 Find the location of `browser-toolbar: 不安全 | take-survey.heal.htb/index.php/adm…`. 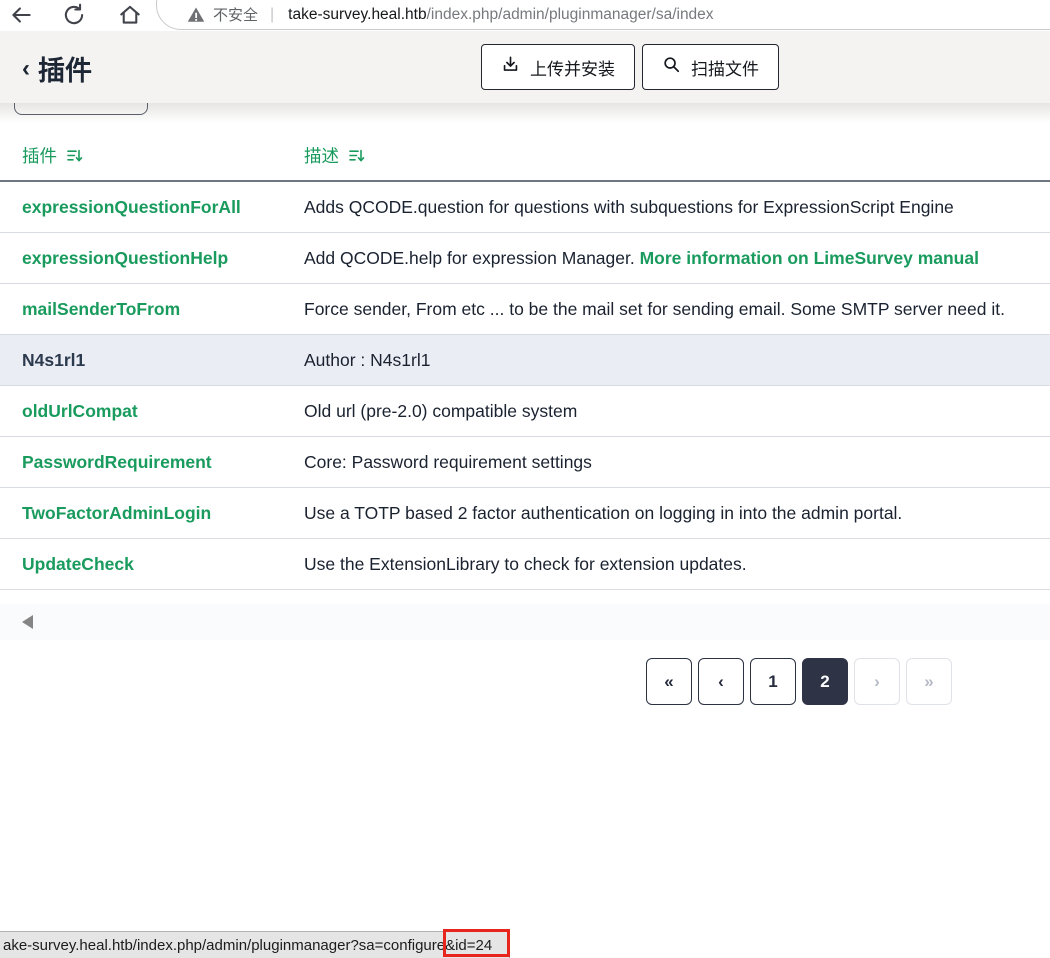

browser-toolbar: 不安全 | take-survey.heal.htb/index.php/adm… is located at coordinates (525, 15).